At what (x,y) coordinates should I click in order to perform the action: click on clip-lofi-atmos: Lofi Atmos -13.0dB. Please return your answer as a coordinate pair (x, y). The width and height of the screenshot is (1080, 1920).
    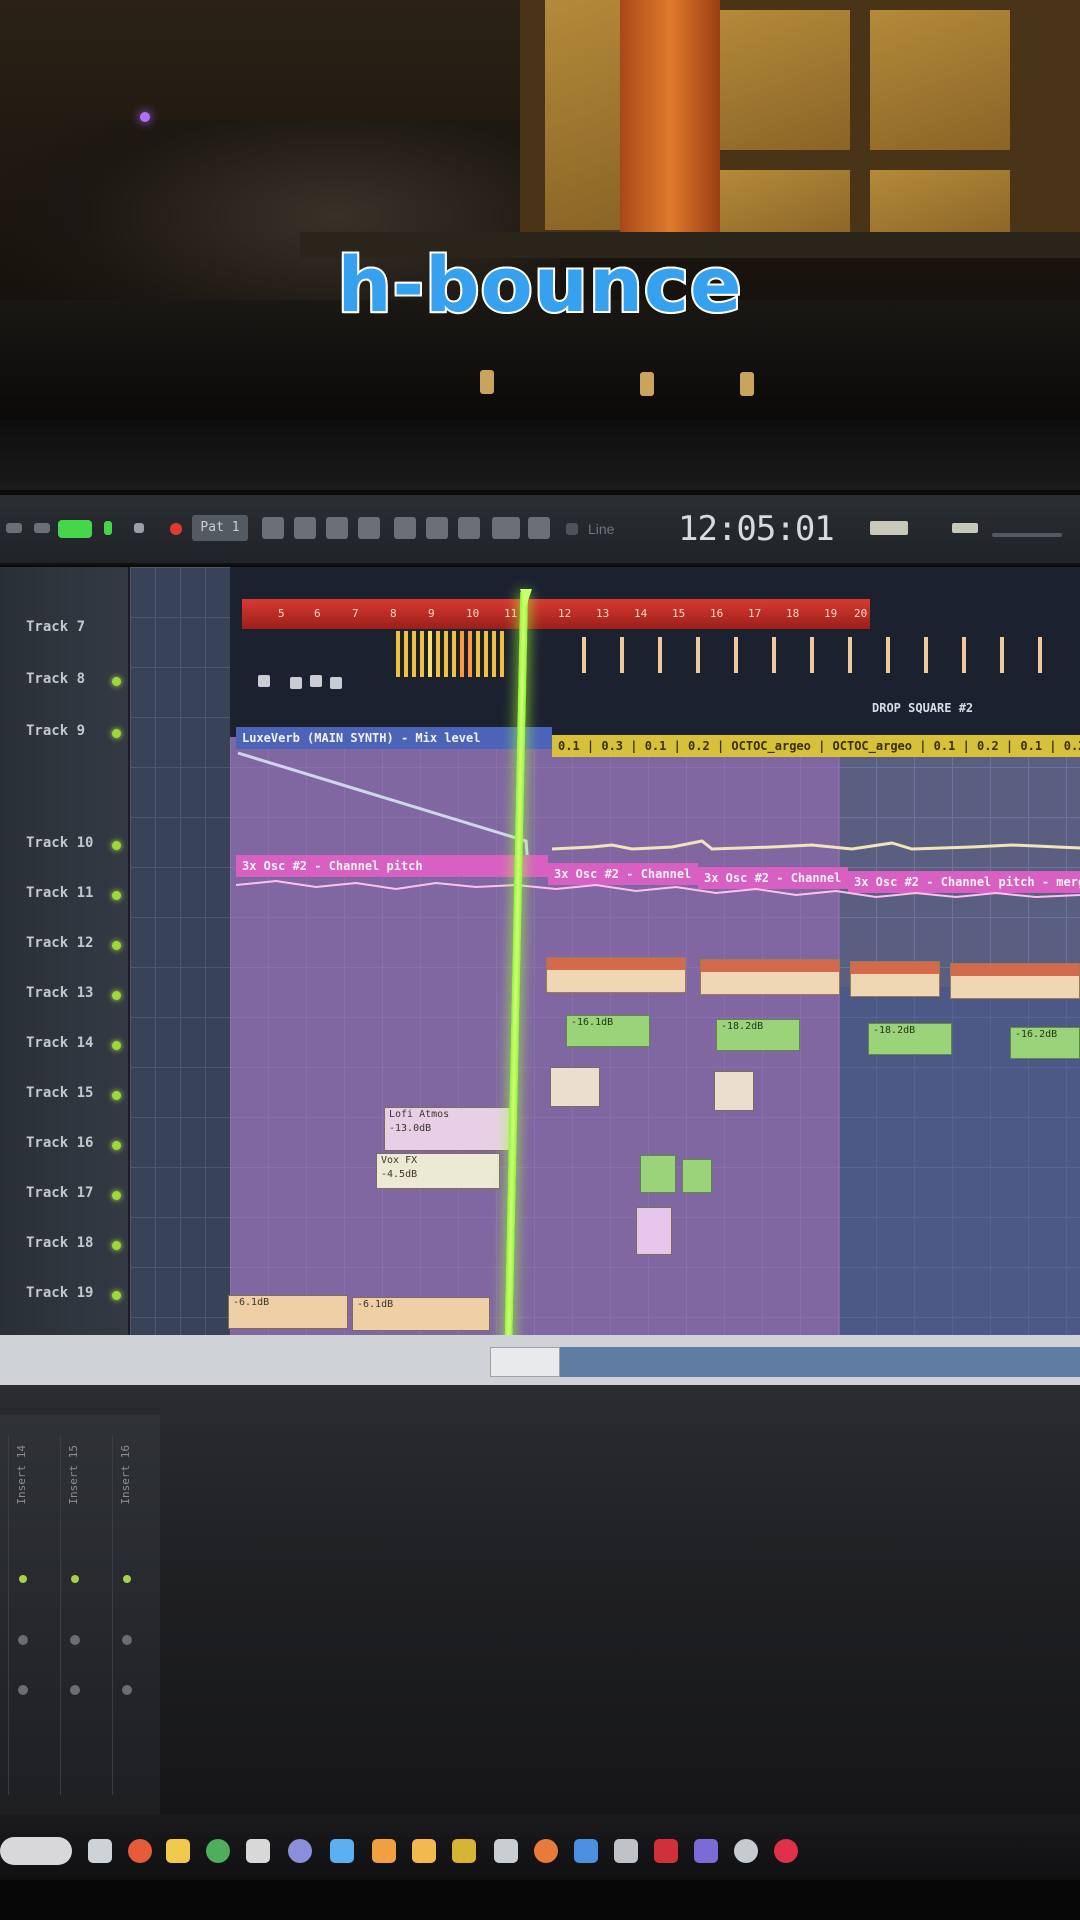
    Looking at the image, I should click on (448, 1129).